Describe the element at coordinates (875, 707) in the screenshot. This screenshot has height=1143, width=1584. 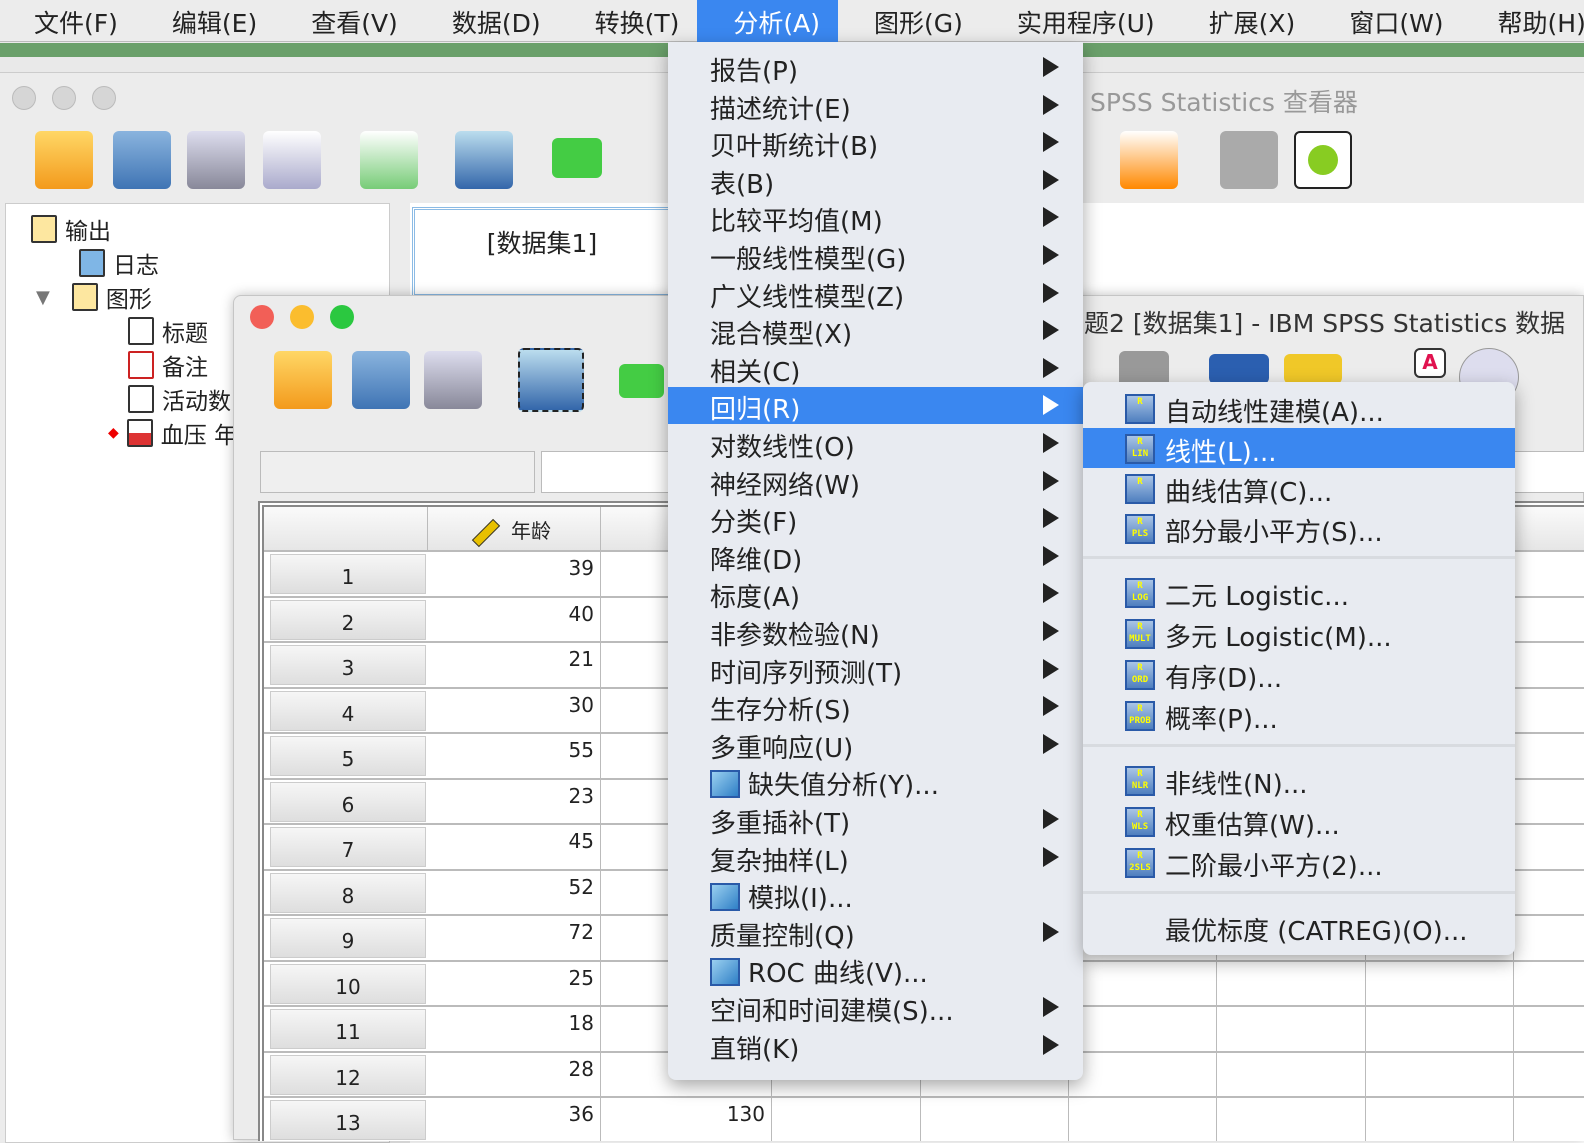
I see `menu-item: 生存分析(S)` at that location.